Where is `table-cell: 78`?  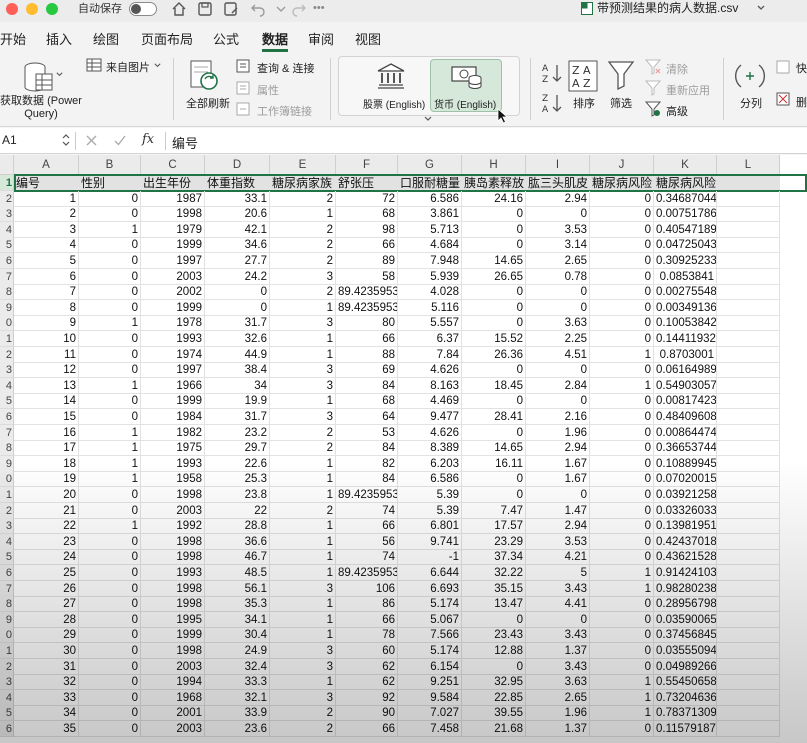 table-cell: 78 is located at coordinates (367, 635).